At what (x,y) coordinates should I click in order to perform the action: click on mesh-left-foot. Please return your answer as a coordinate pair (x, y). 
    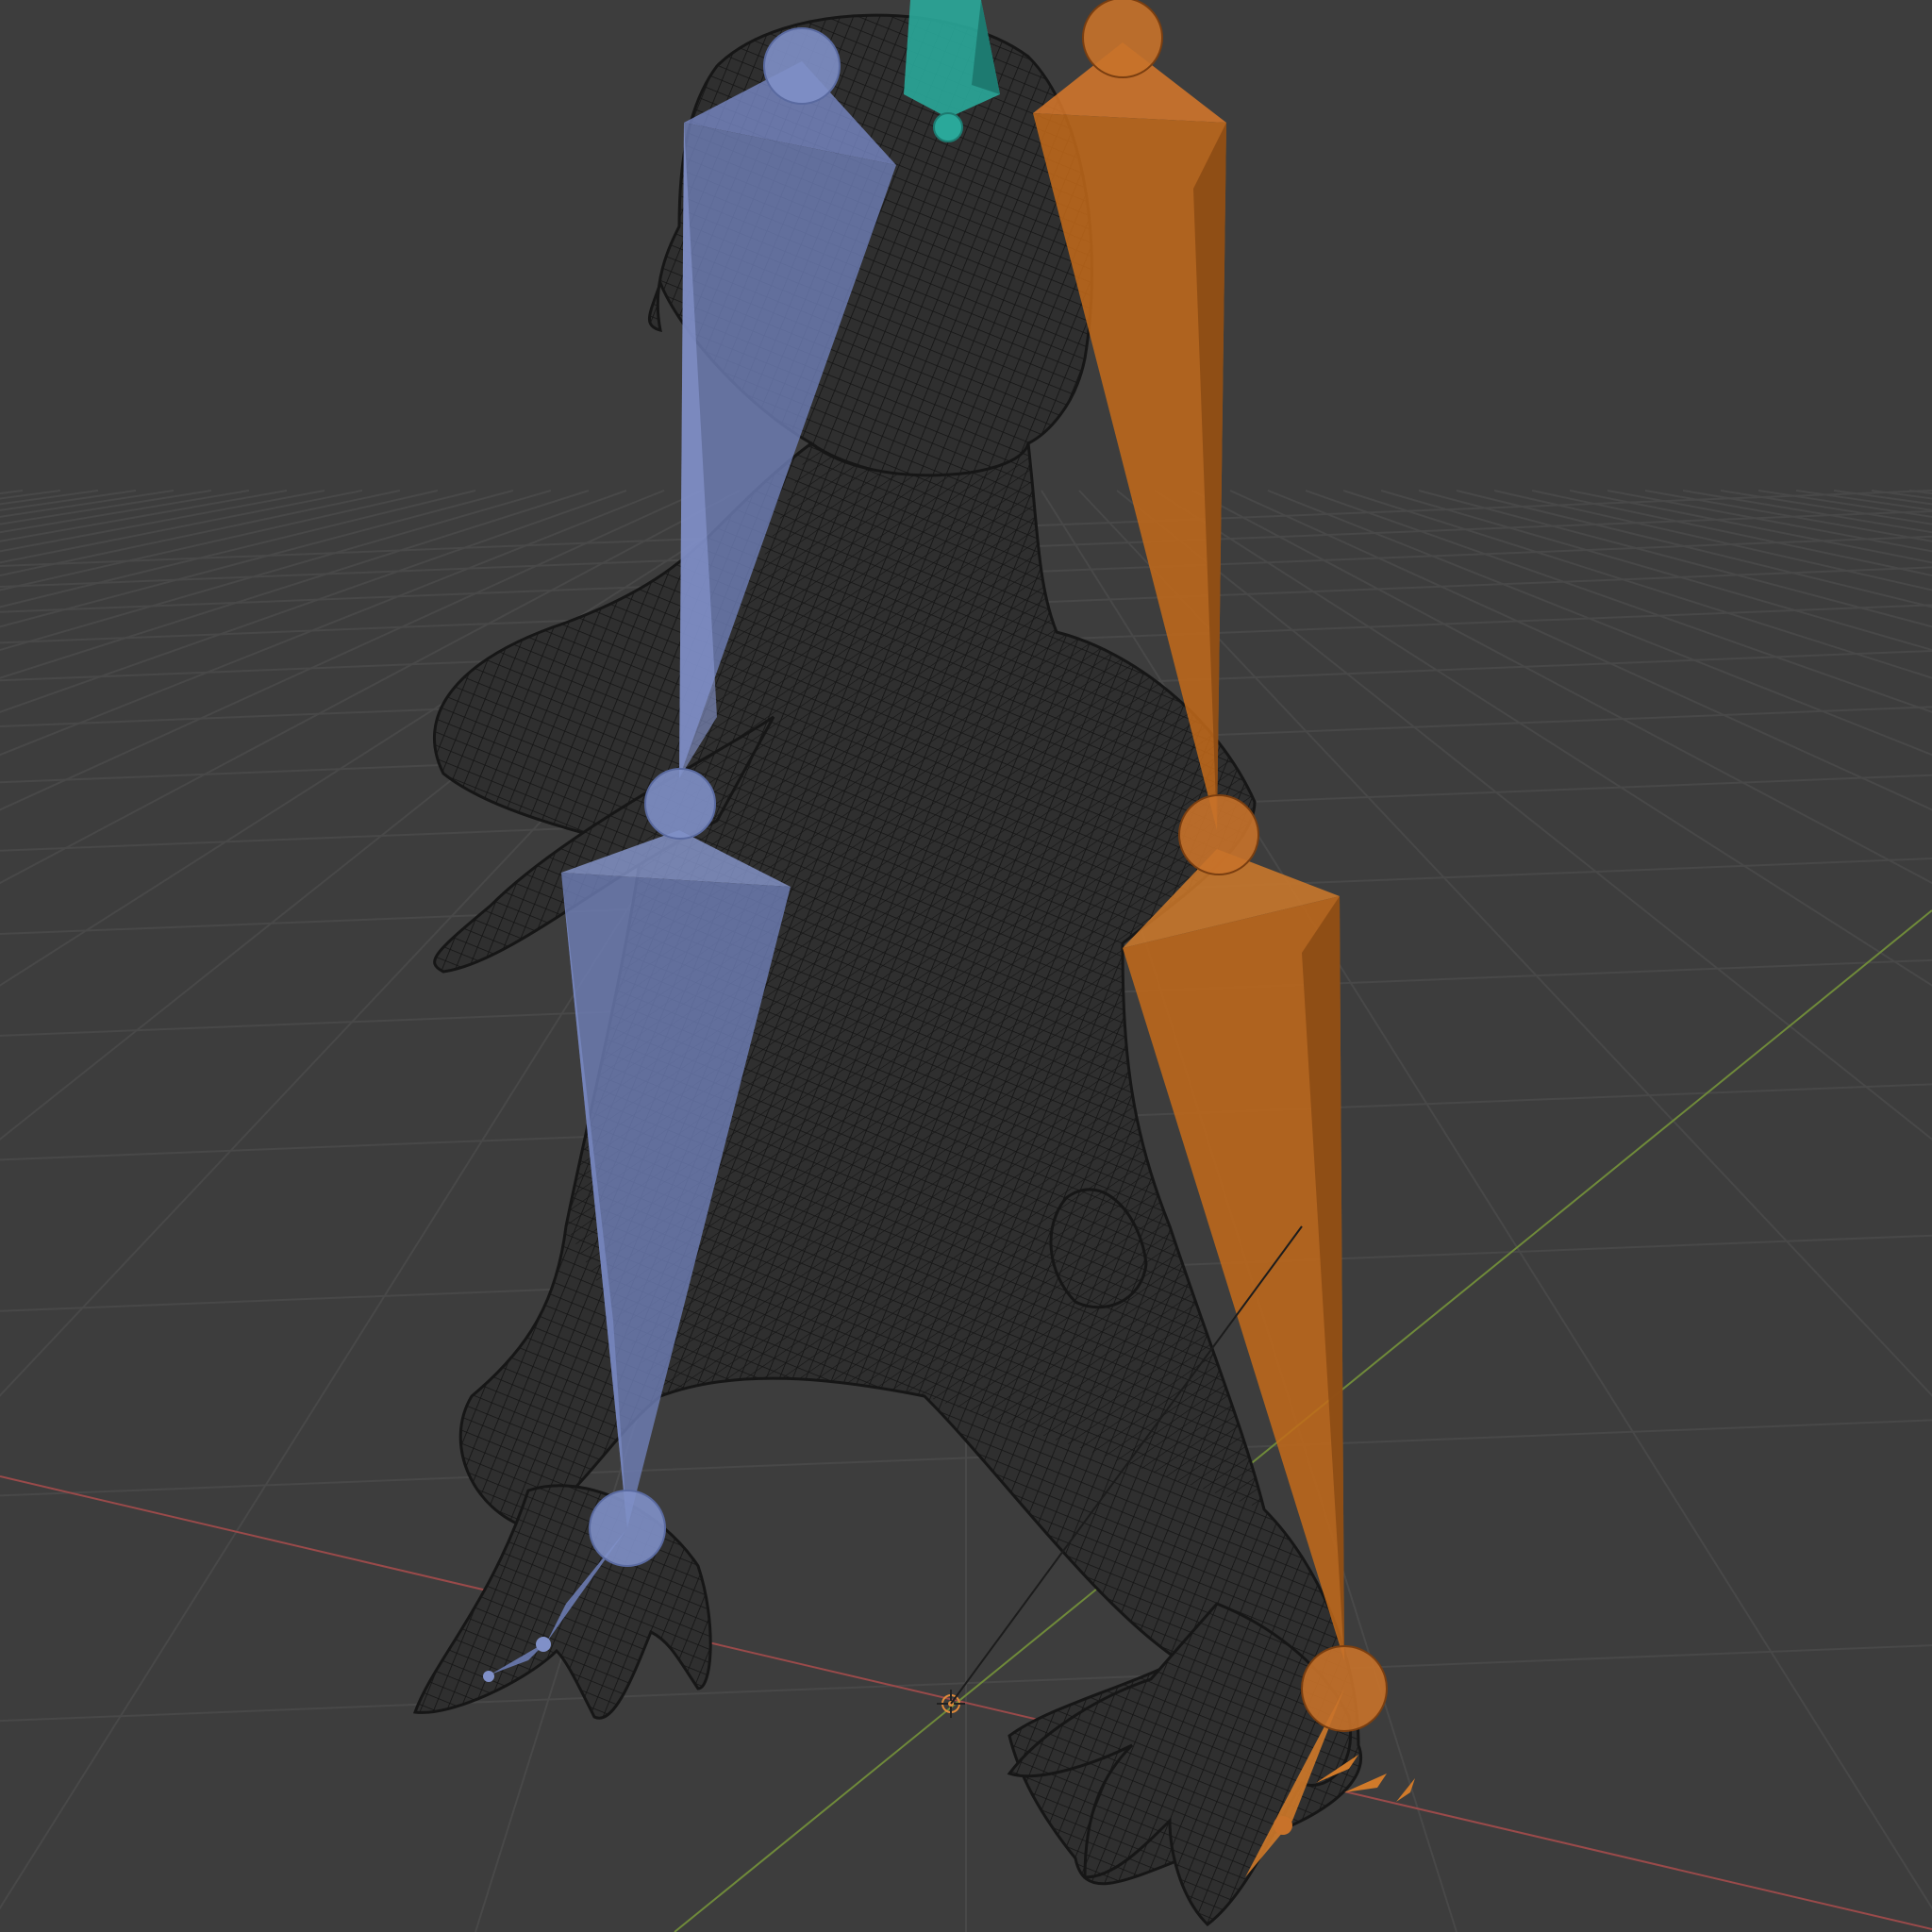
    Looking at the image, I should click on (562, 1602).